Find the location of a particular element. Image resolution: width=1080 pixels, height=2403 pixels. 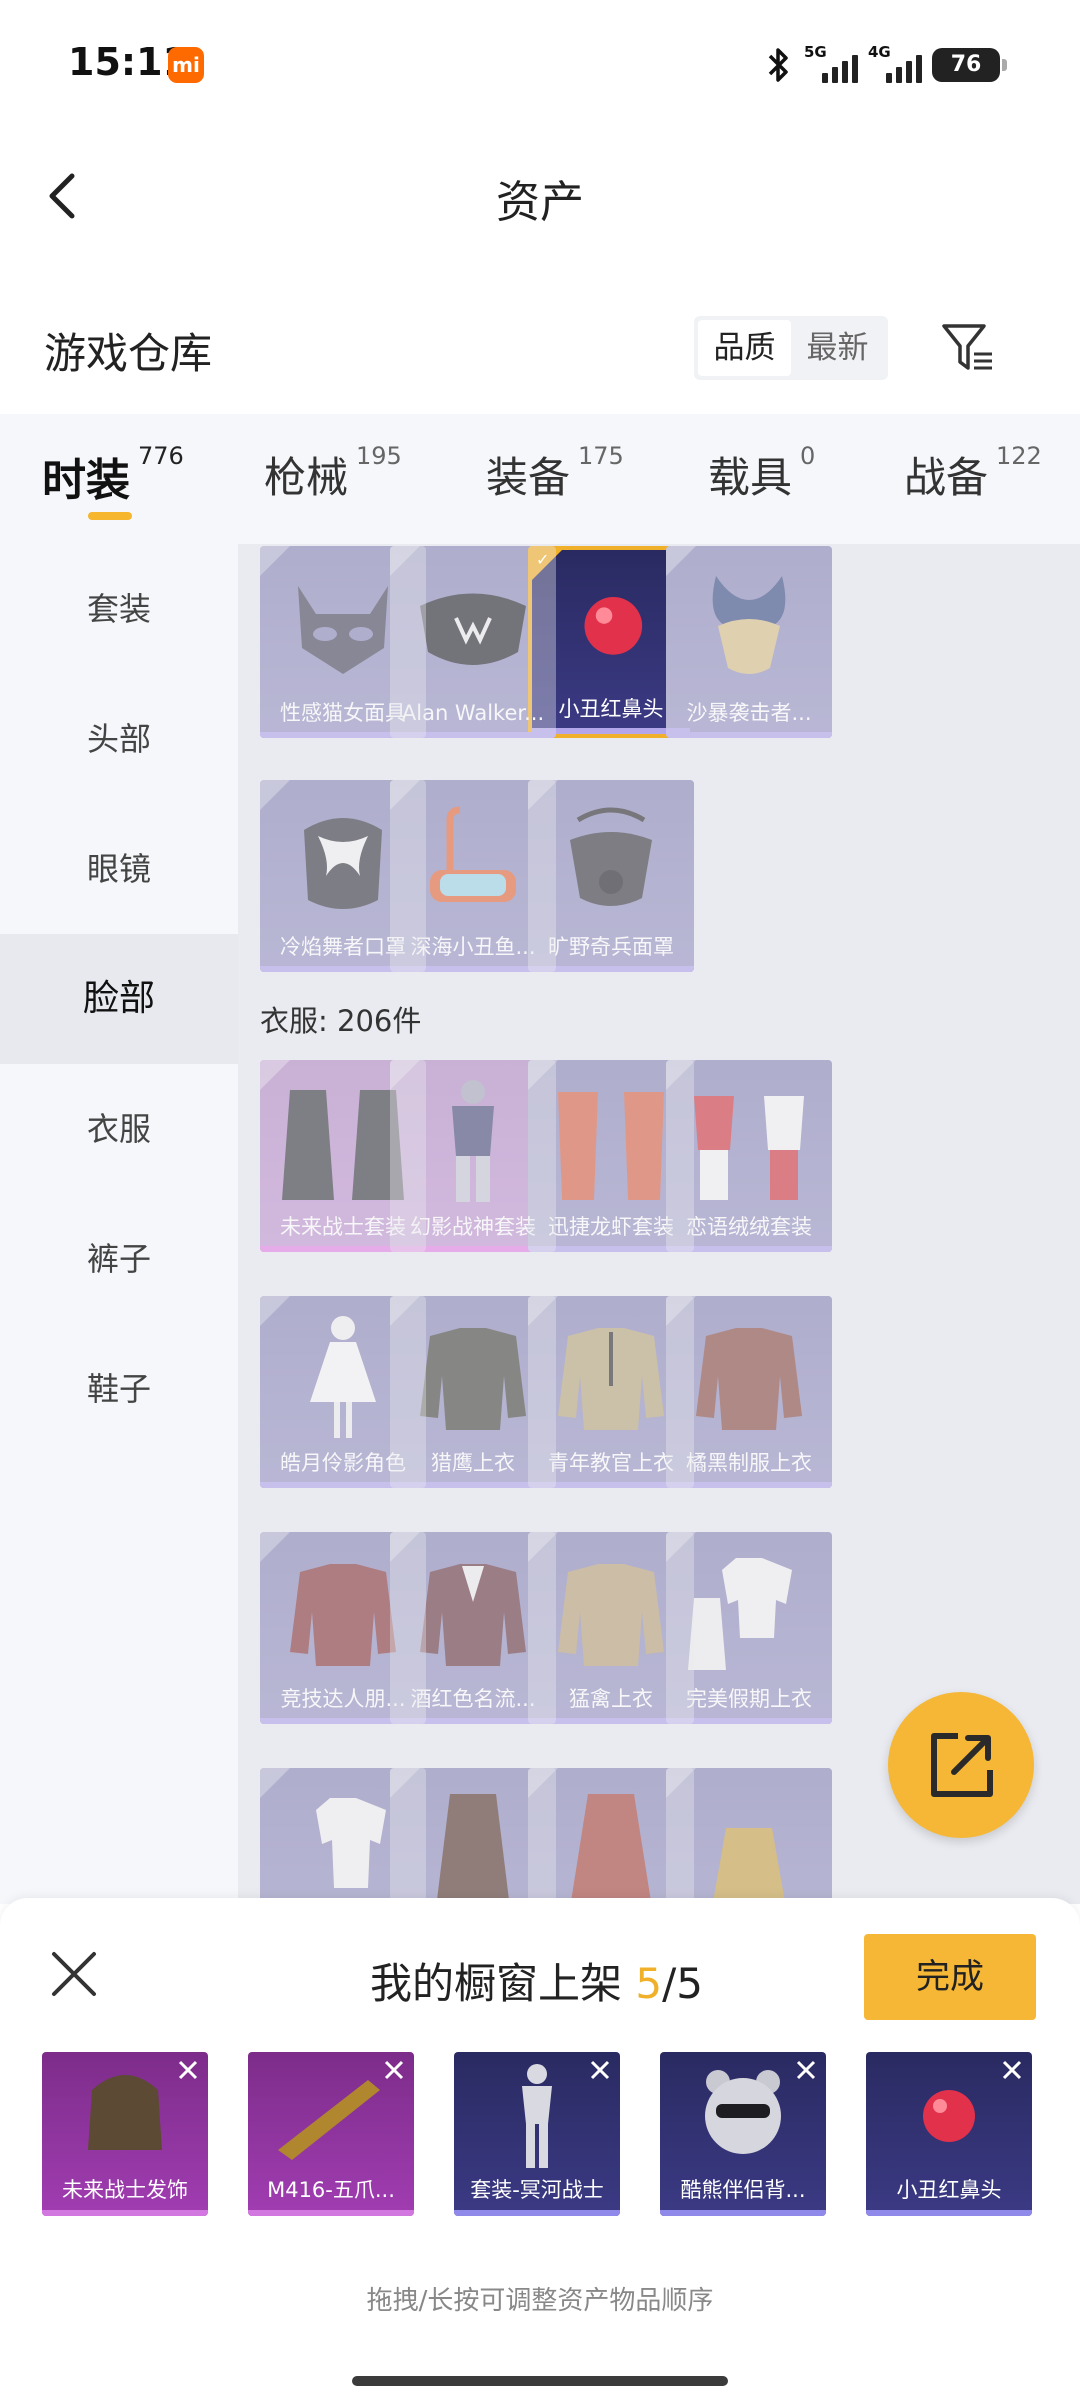

category-tabs: 时装 776 枪械 195 装备 175 载具 0 战备 122 is located at coordinates (540, 479).